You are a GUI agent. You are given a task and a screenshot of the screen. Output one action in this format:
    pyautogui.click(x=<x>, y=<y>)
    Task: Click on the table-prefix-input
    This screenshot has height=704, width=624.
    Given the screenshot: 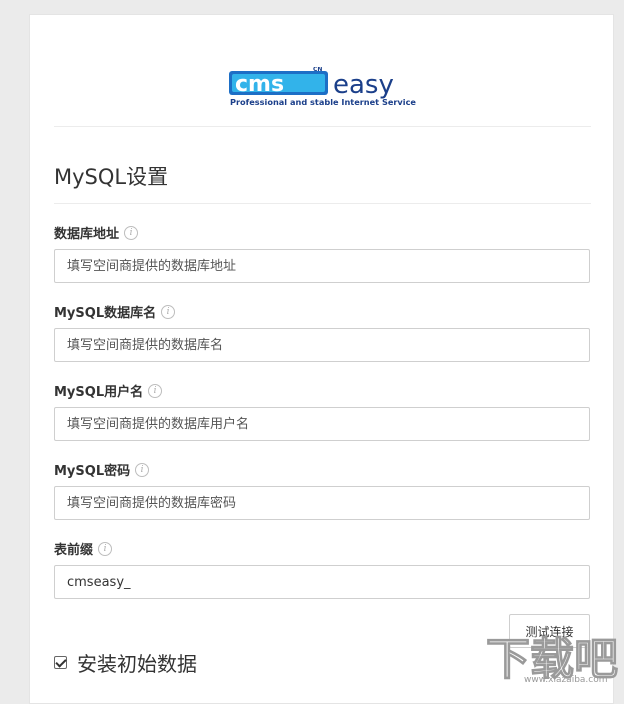 What is the action you would take?
    pyautogui.click(x=322, y=582)
    